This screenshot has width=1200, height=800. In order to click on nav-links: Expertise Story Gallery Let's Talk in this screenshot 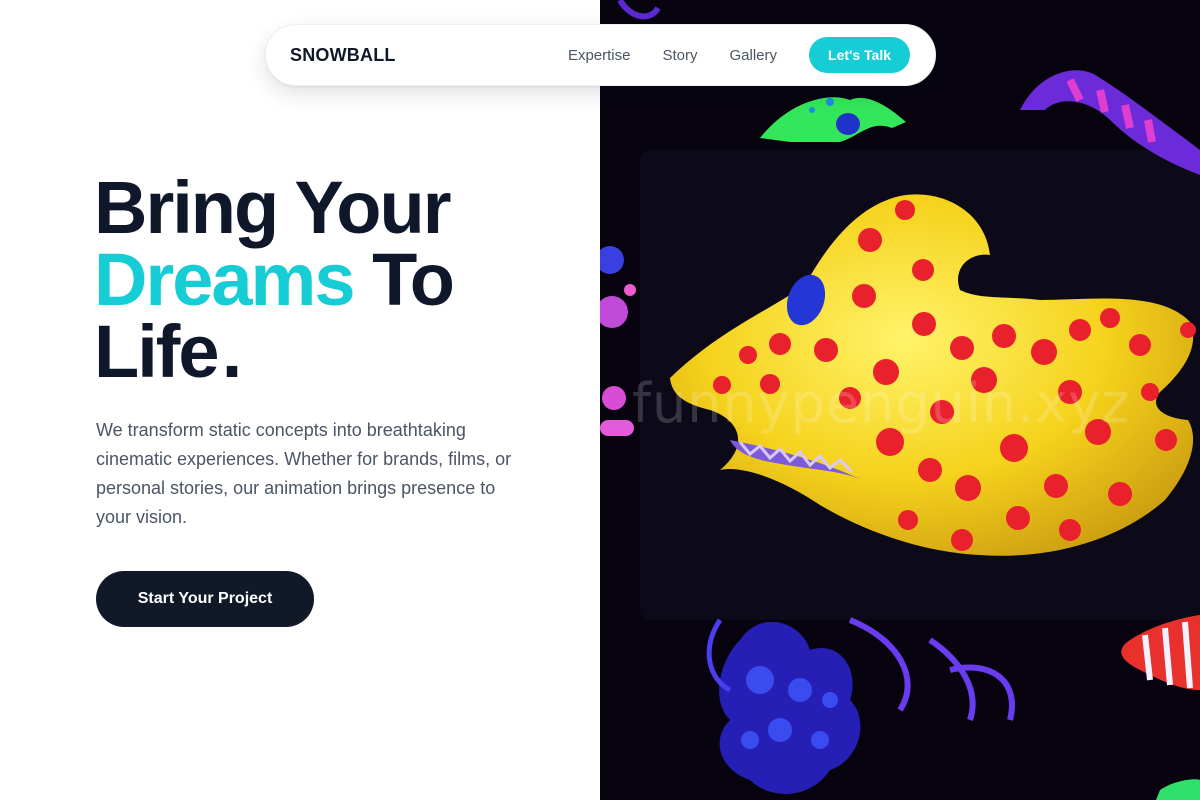, I will do `click(739, 55)`.